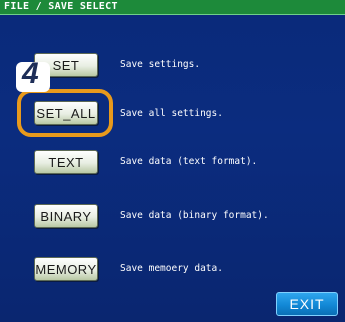 The image size is (345, 322). Describe the element at coordinates (171, 268) in the screenshot. I see `memory-description: Save memoery data.` at that location.